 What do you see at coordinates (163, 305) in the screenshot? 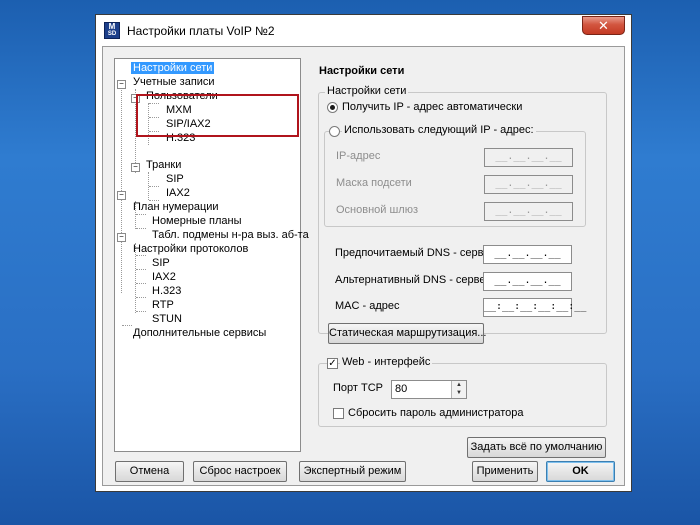
I see `tree-item-protocol-rtp: RTP` at bounding box center [163, 305].